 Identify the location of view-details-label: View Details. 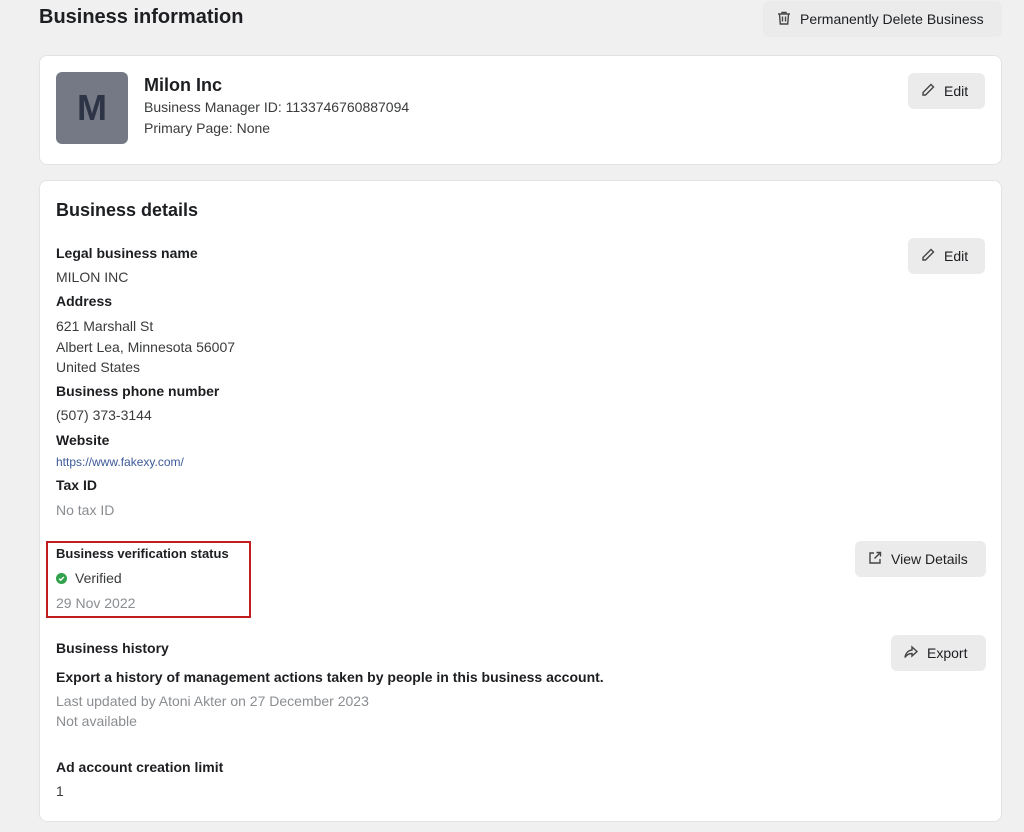
(929, 559).